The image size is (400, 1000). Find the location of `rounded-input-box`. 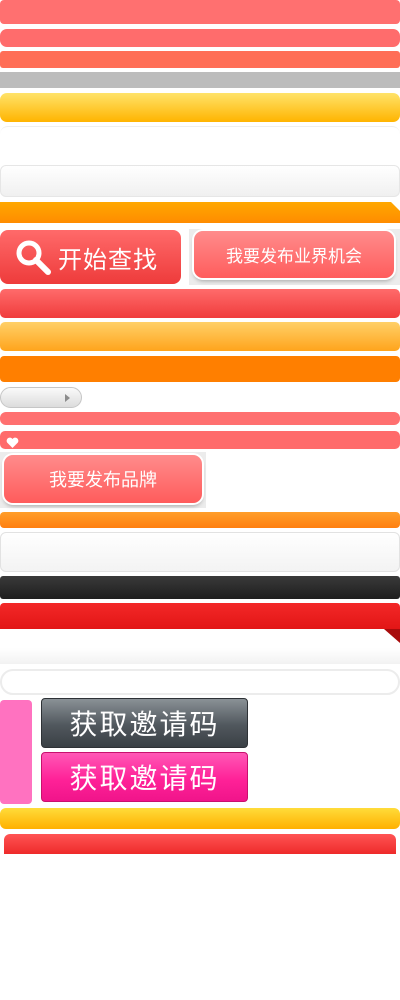

rounded-input-box is located at coordinates (200, 682).